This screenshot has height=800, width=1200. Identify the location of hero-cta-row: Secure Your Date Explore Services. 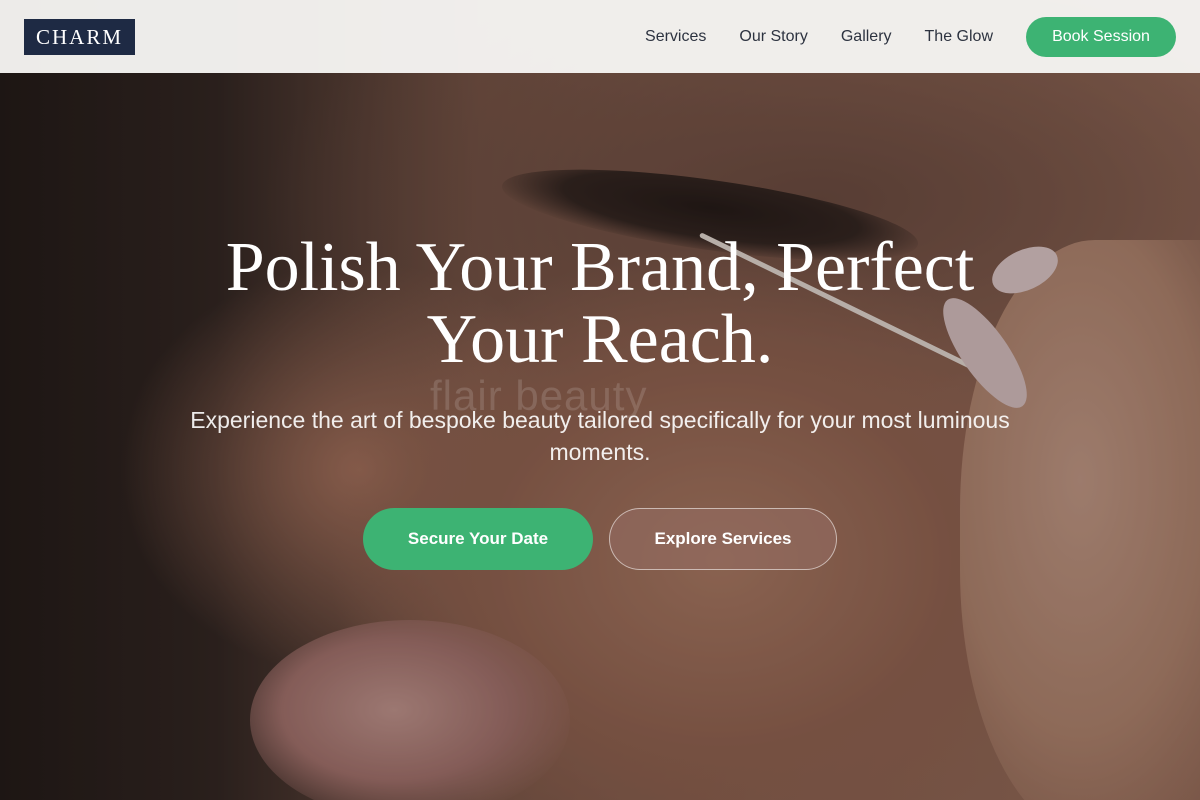
(600, 539).